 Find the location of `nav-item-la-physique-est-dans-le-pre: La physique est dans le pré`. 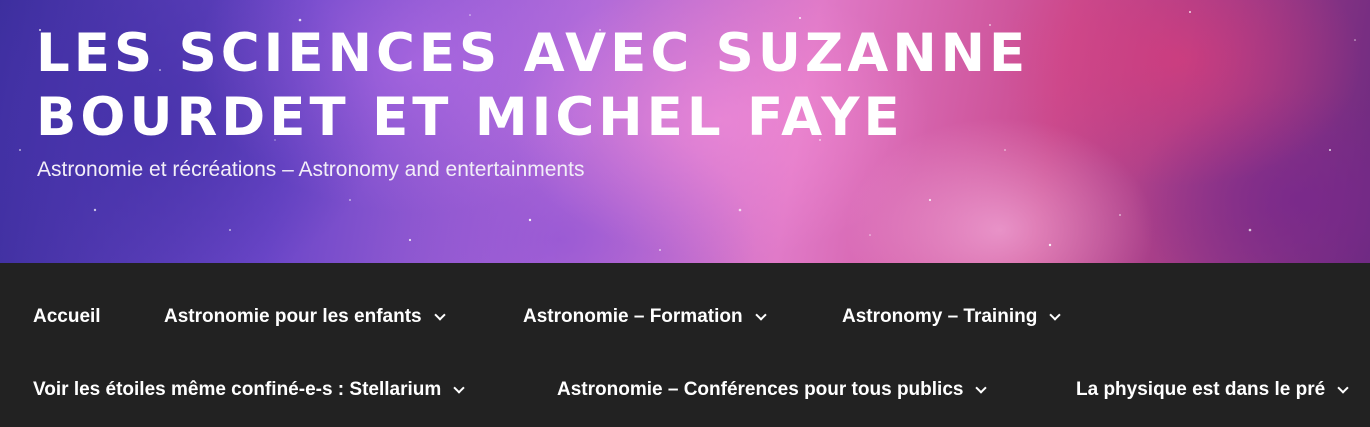

nav-item-la-physique-est-dans-le-pre: La physique est dans le pré is located at coordinates (1212, 390).